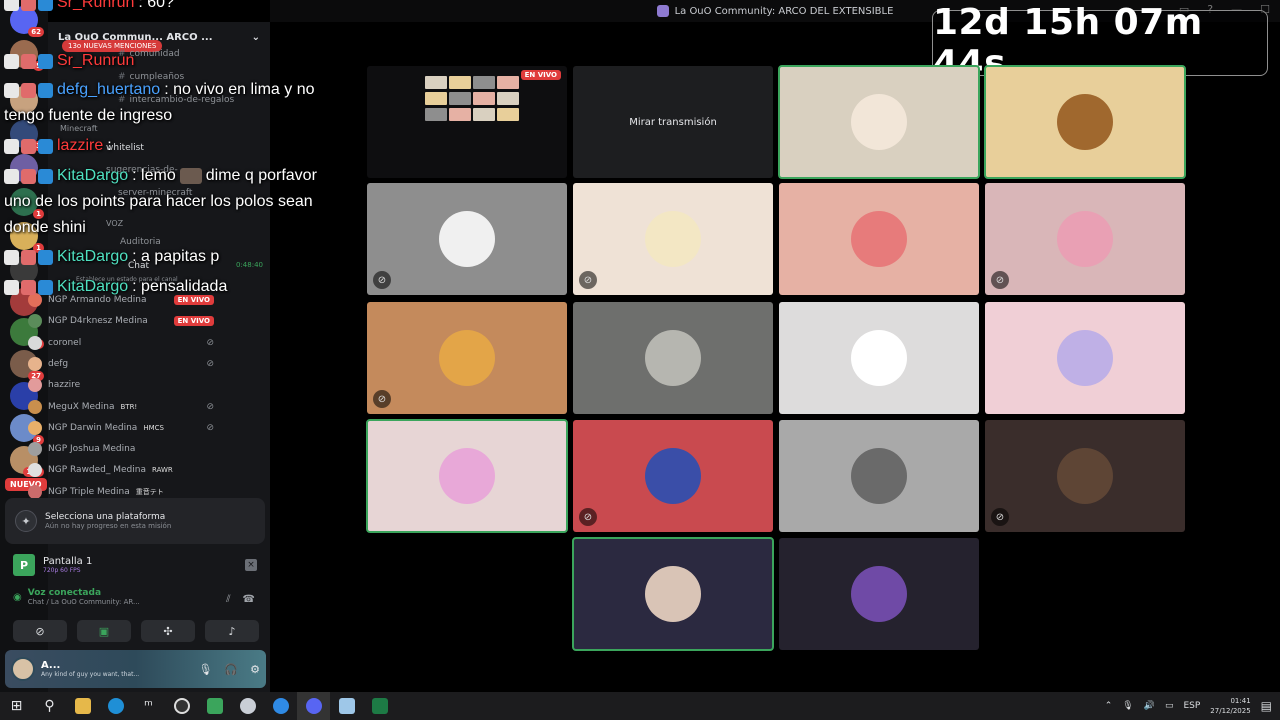 The width and height of the screenshot is (1280, 720). I want to click on soundboard-button: ♪, so click(232, 631).